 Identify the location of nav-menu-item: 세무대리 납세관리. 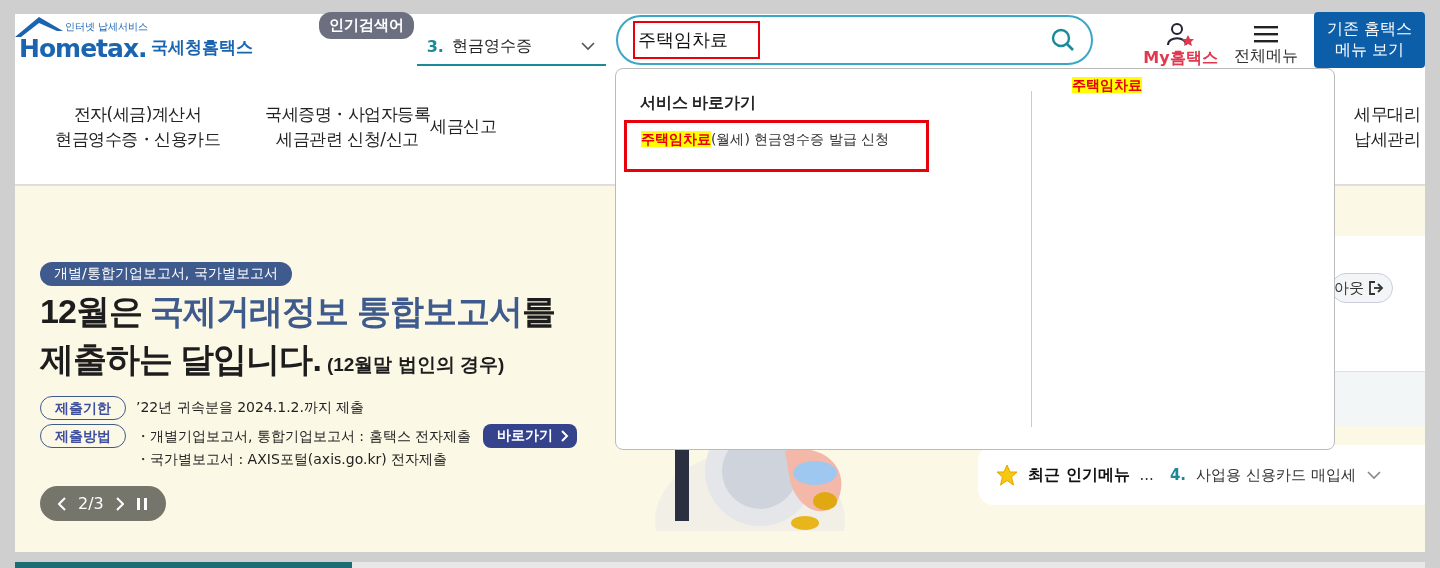
(1387, 127).